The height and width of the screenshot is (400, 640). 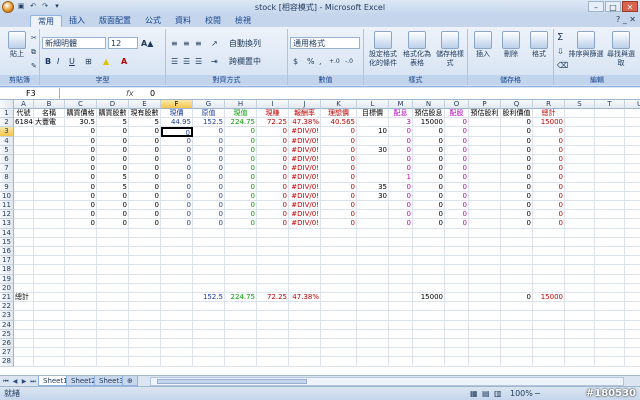 What do you see at coordinates (339, 334) in the screenshot?
I see `cell-K25` at bounding box center [339, 334].